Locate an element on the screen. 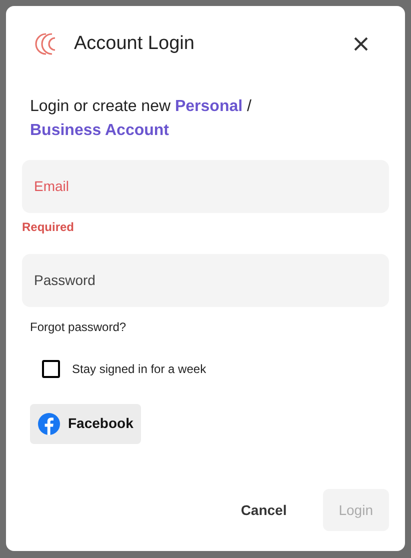 The height and width of the screenshot is (558, 411). password-field: Password is located at coordinates (205, 280).